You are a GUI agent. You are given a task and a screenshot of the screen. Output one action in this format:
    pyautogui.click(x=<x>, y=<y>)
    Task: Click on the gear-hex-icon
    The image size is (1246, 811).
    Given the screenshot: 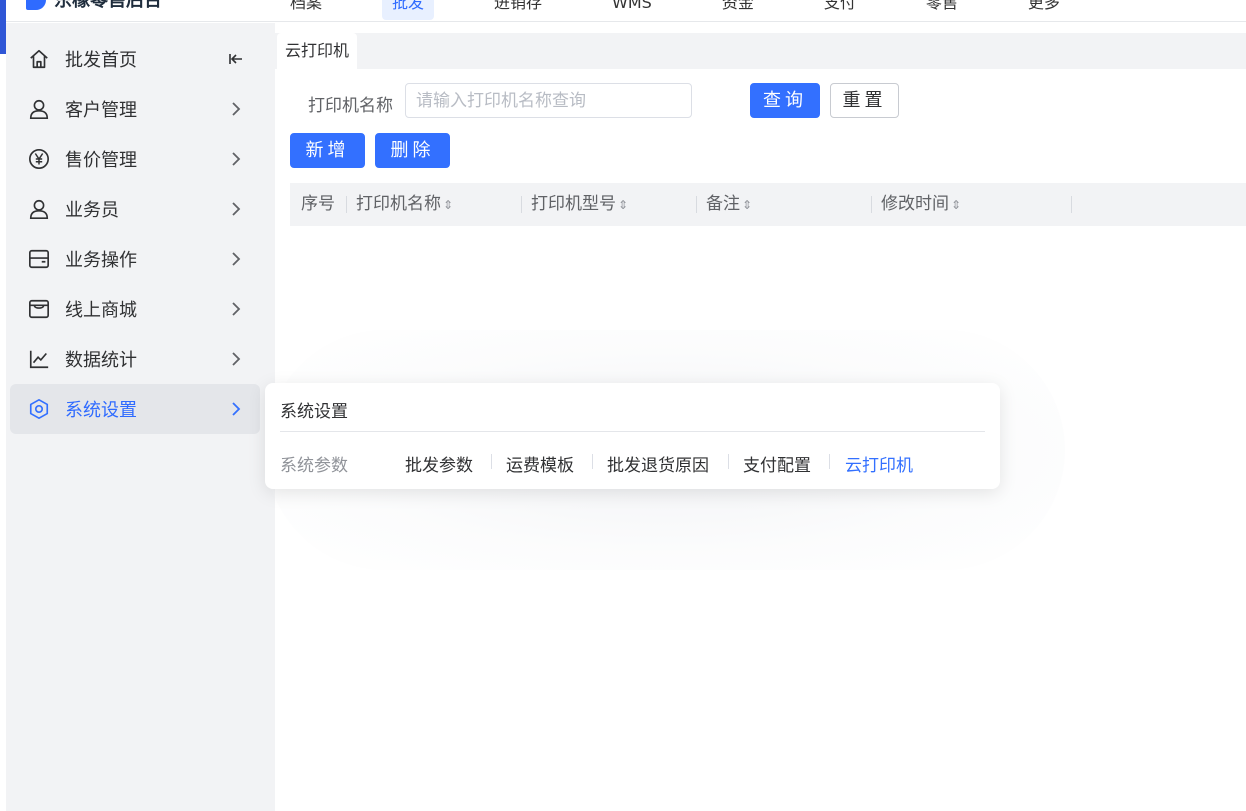 What is the action you would take?
    pyautogui.click(x=39, y=409)
    